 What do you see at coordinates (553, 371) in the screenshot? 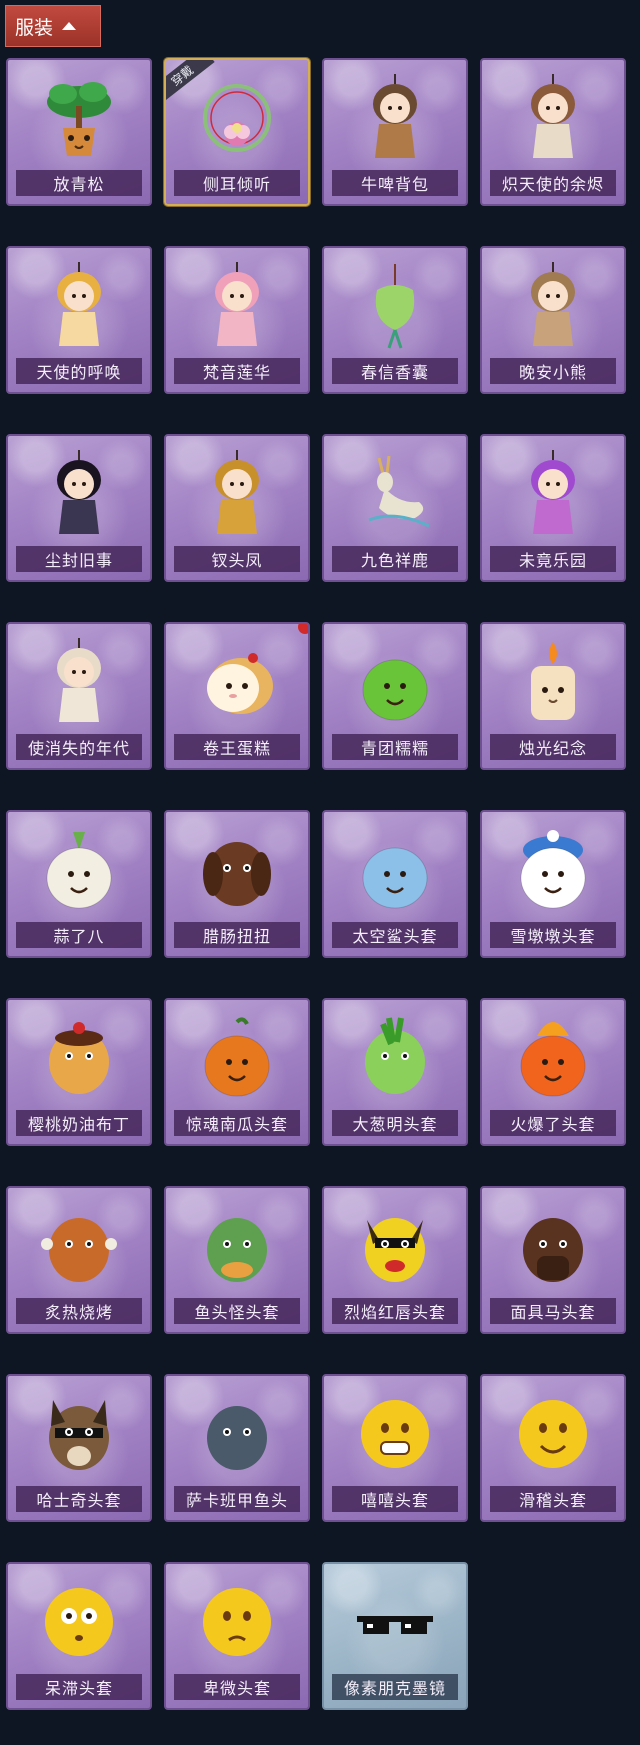
I see `outfit-item-name: 晚安小熊` at bounding box center [553, 371].